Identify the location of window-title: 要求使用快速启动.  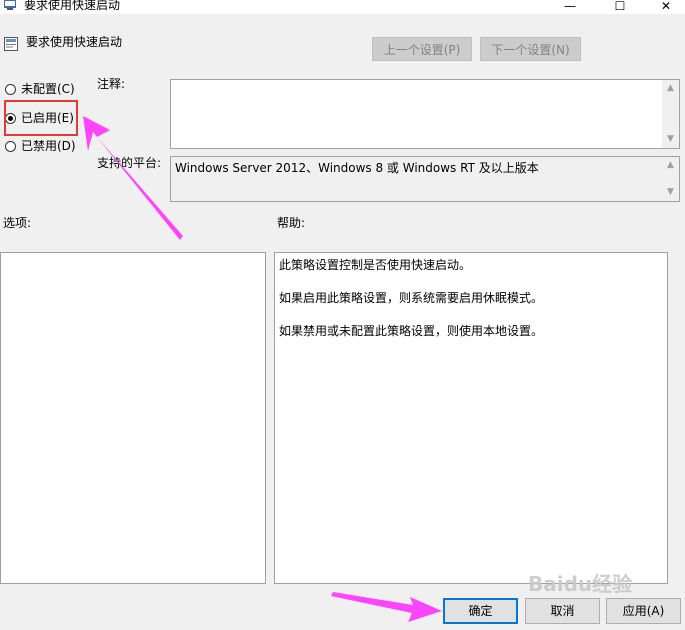
(72, 6).